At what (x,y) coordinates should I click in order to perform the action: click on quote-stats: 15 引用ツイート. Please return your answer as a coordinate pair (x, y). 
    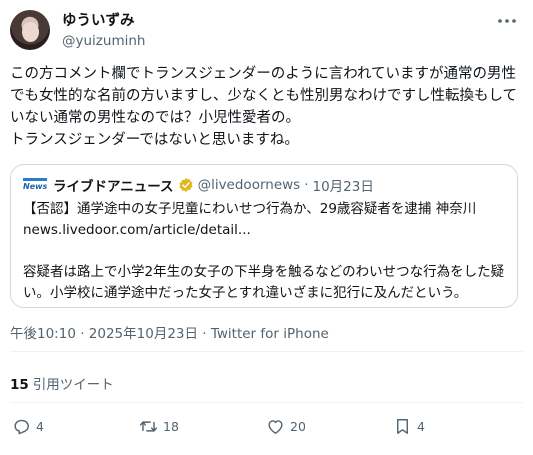
    Looking at the image, I should click on (62, 383).